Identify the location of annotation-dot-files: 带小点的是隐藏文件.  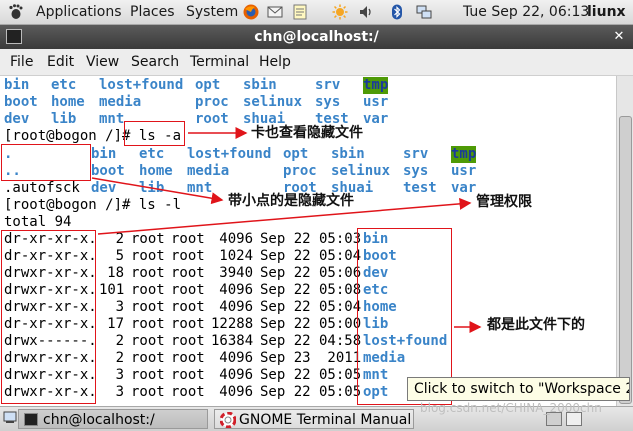
(291, 201).